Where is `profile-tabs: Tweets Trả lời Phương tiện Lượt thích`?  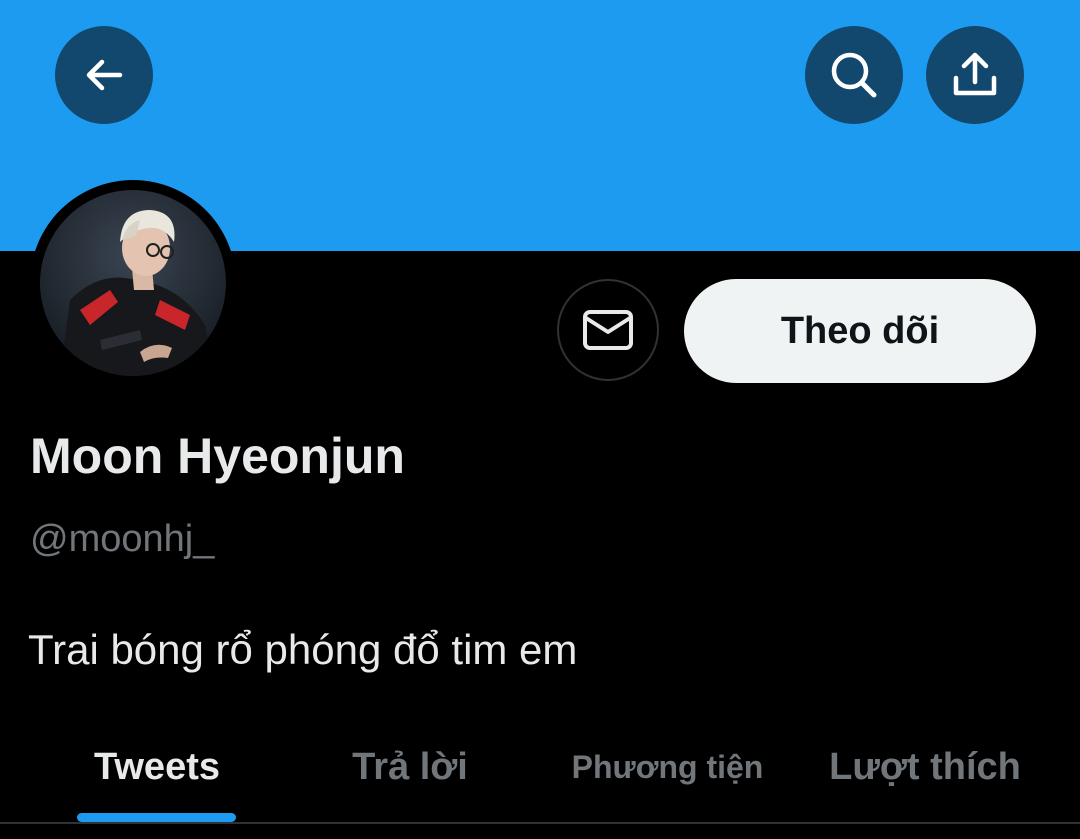 profile-tabs: Tweets Trả lời Phương tiện Lượt thích is located at coordinates (540, 767).